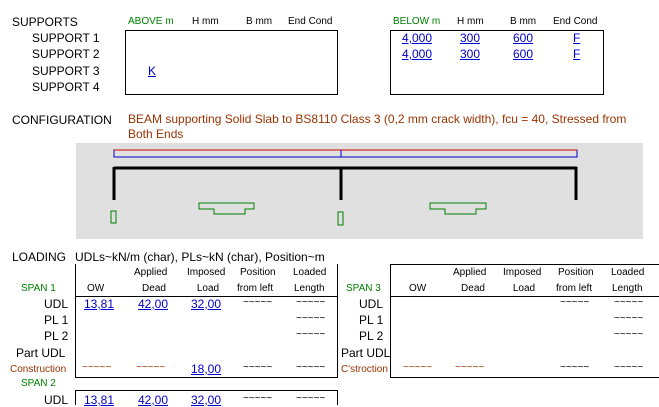  What do you see at coordinates (524, 264) in the screenshot?
I see `span3-top-border` at bounding box center [524, 264].